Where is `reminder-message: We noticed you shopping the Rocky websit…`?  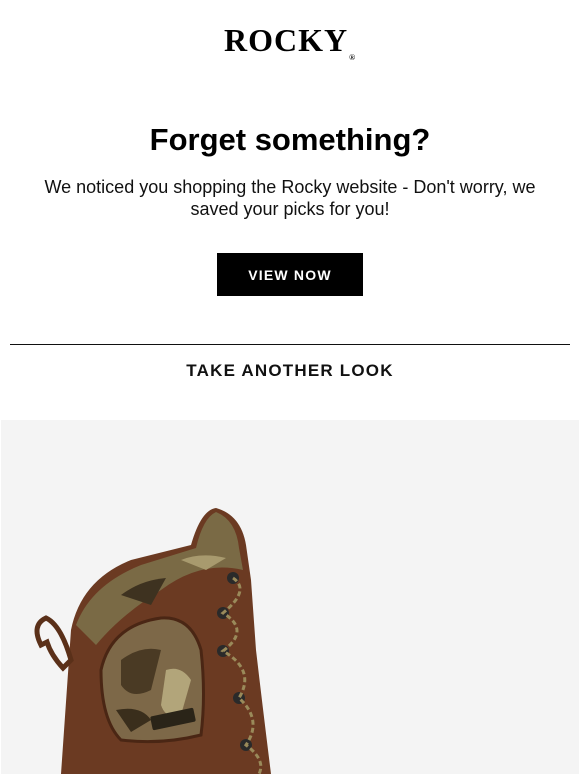
reminder-message: We noticed you shopping the Rocky websit… is located at coordinates (290, 198).